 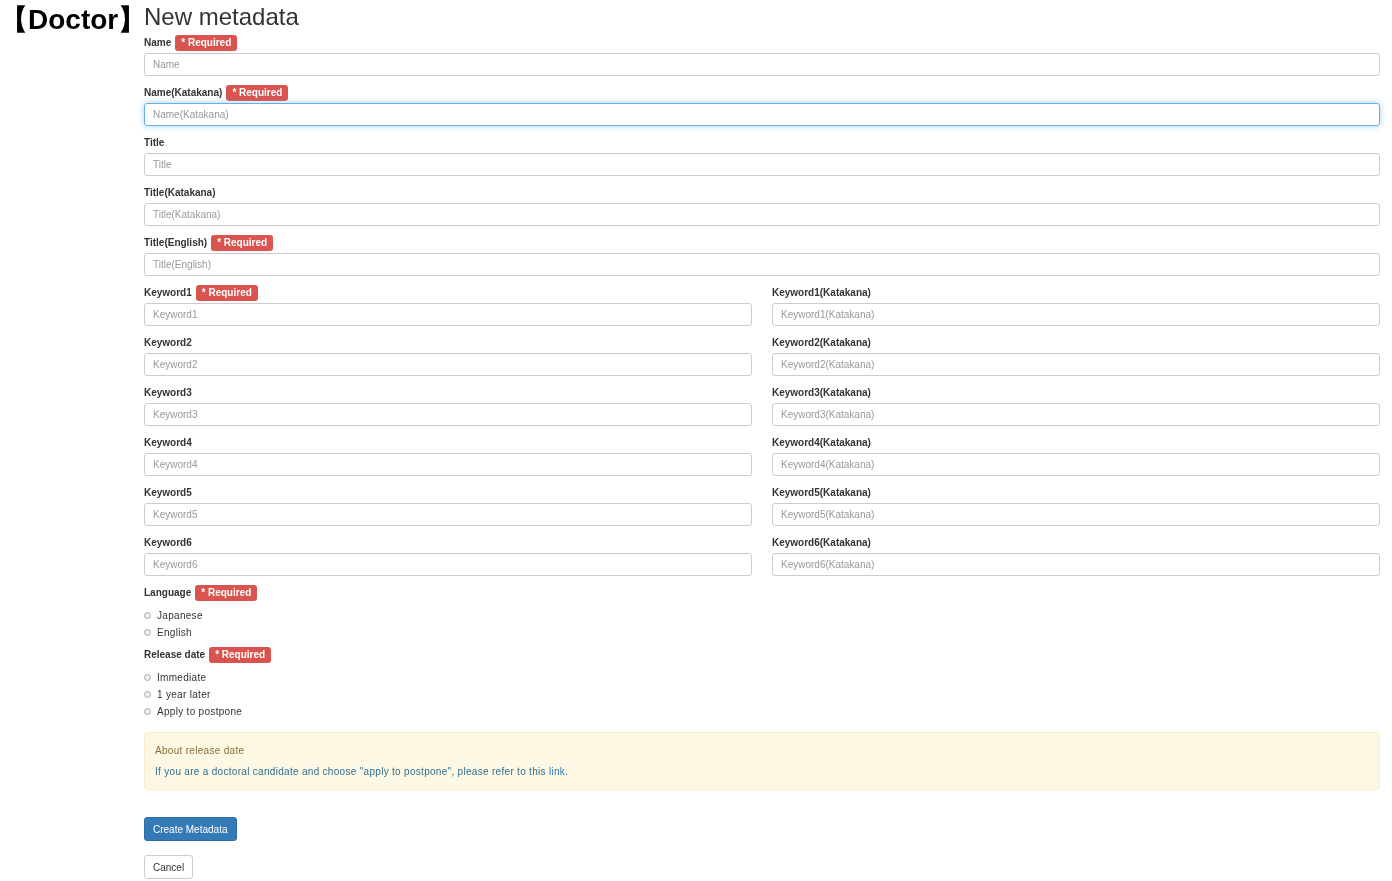 I want to click on text-field: Title(English), so click(x=762, y=264).